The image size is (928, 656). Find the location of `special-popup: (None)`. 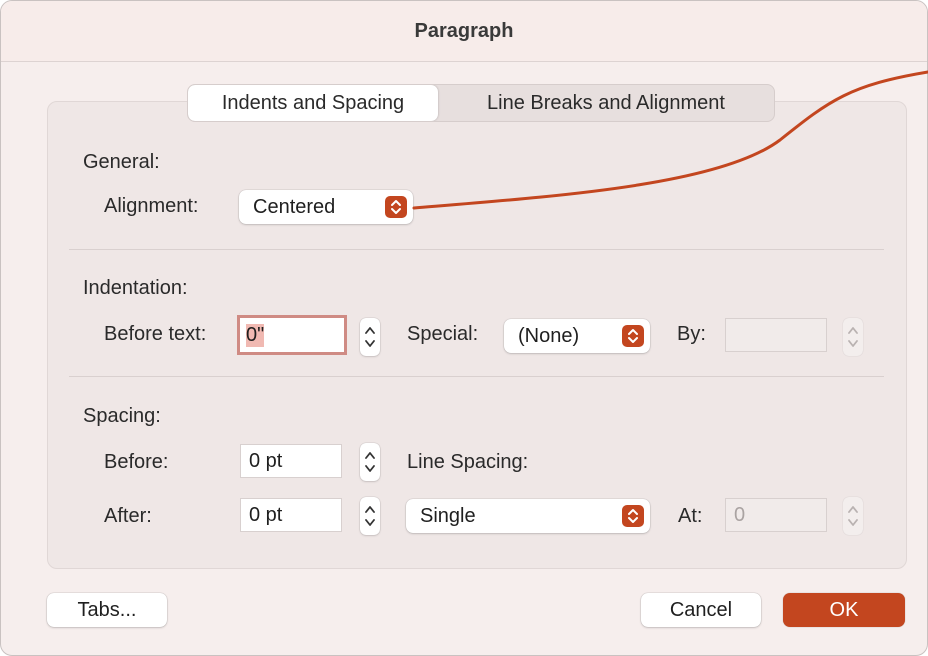

special-popup: (None) is located at coordinates (577, 336).